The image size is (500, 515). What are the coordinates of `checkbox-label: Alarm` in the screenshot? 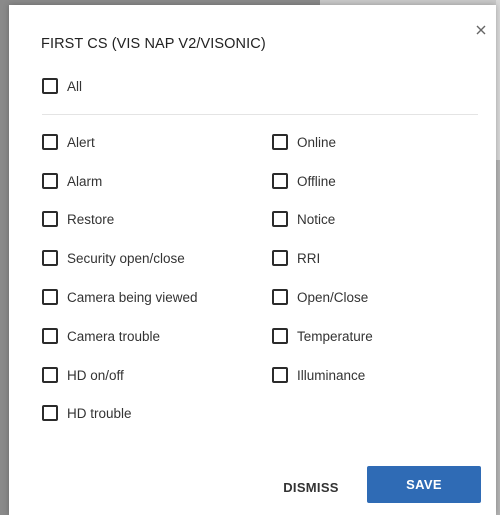 It's located at (85, 181).